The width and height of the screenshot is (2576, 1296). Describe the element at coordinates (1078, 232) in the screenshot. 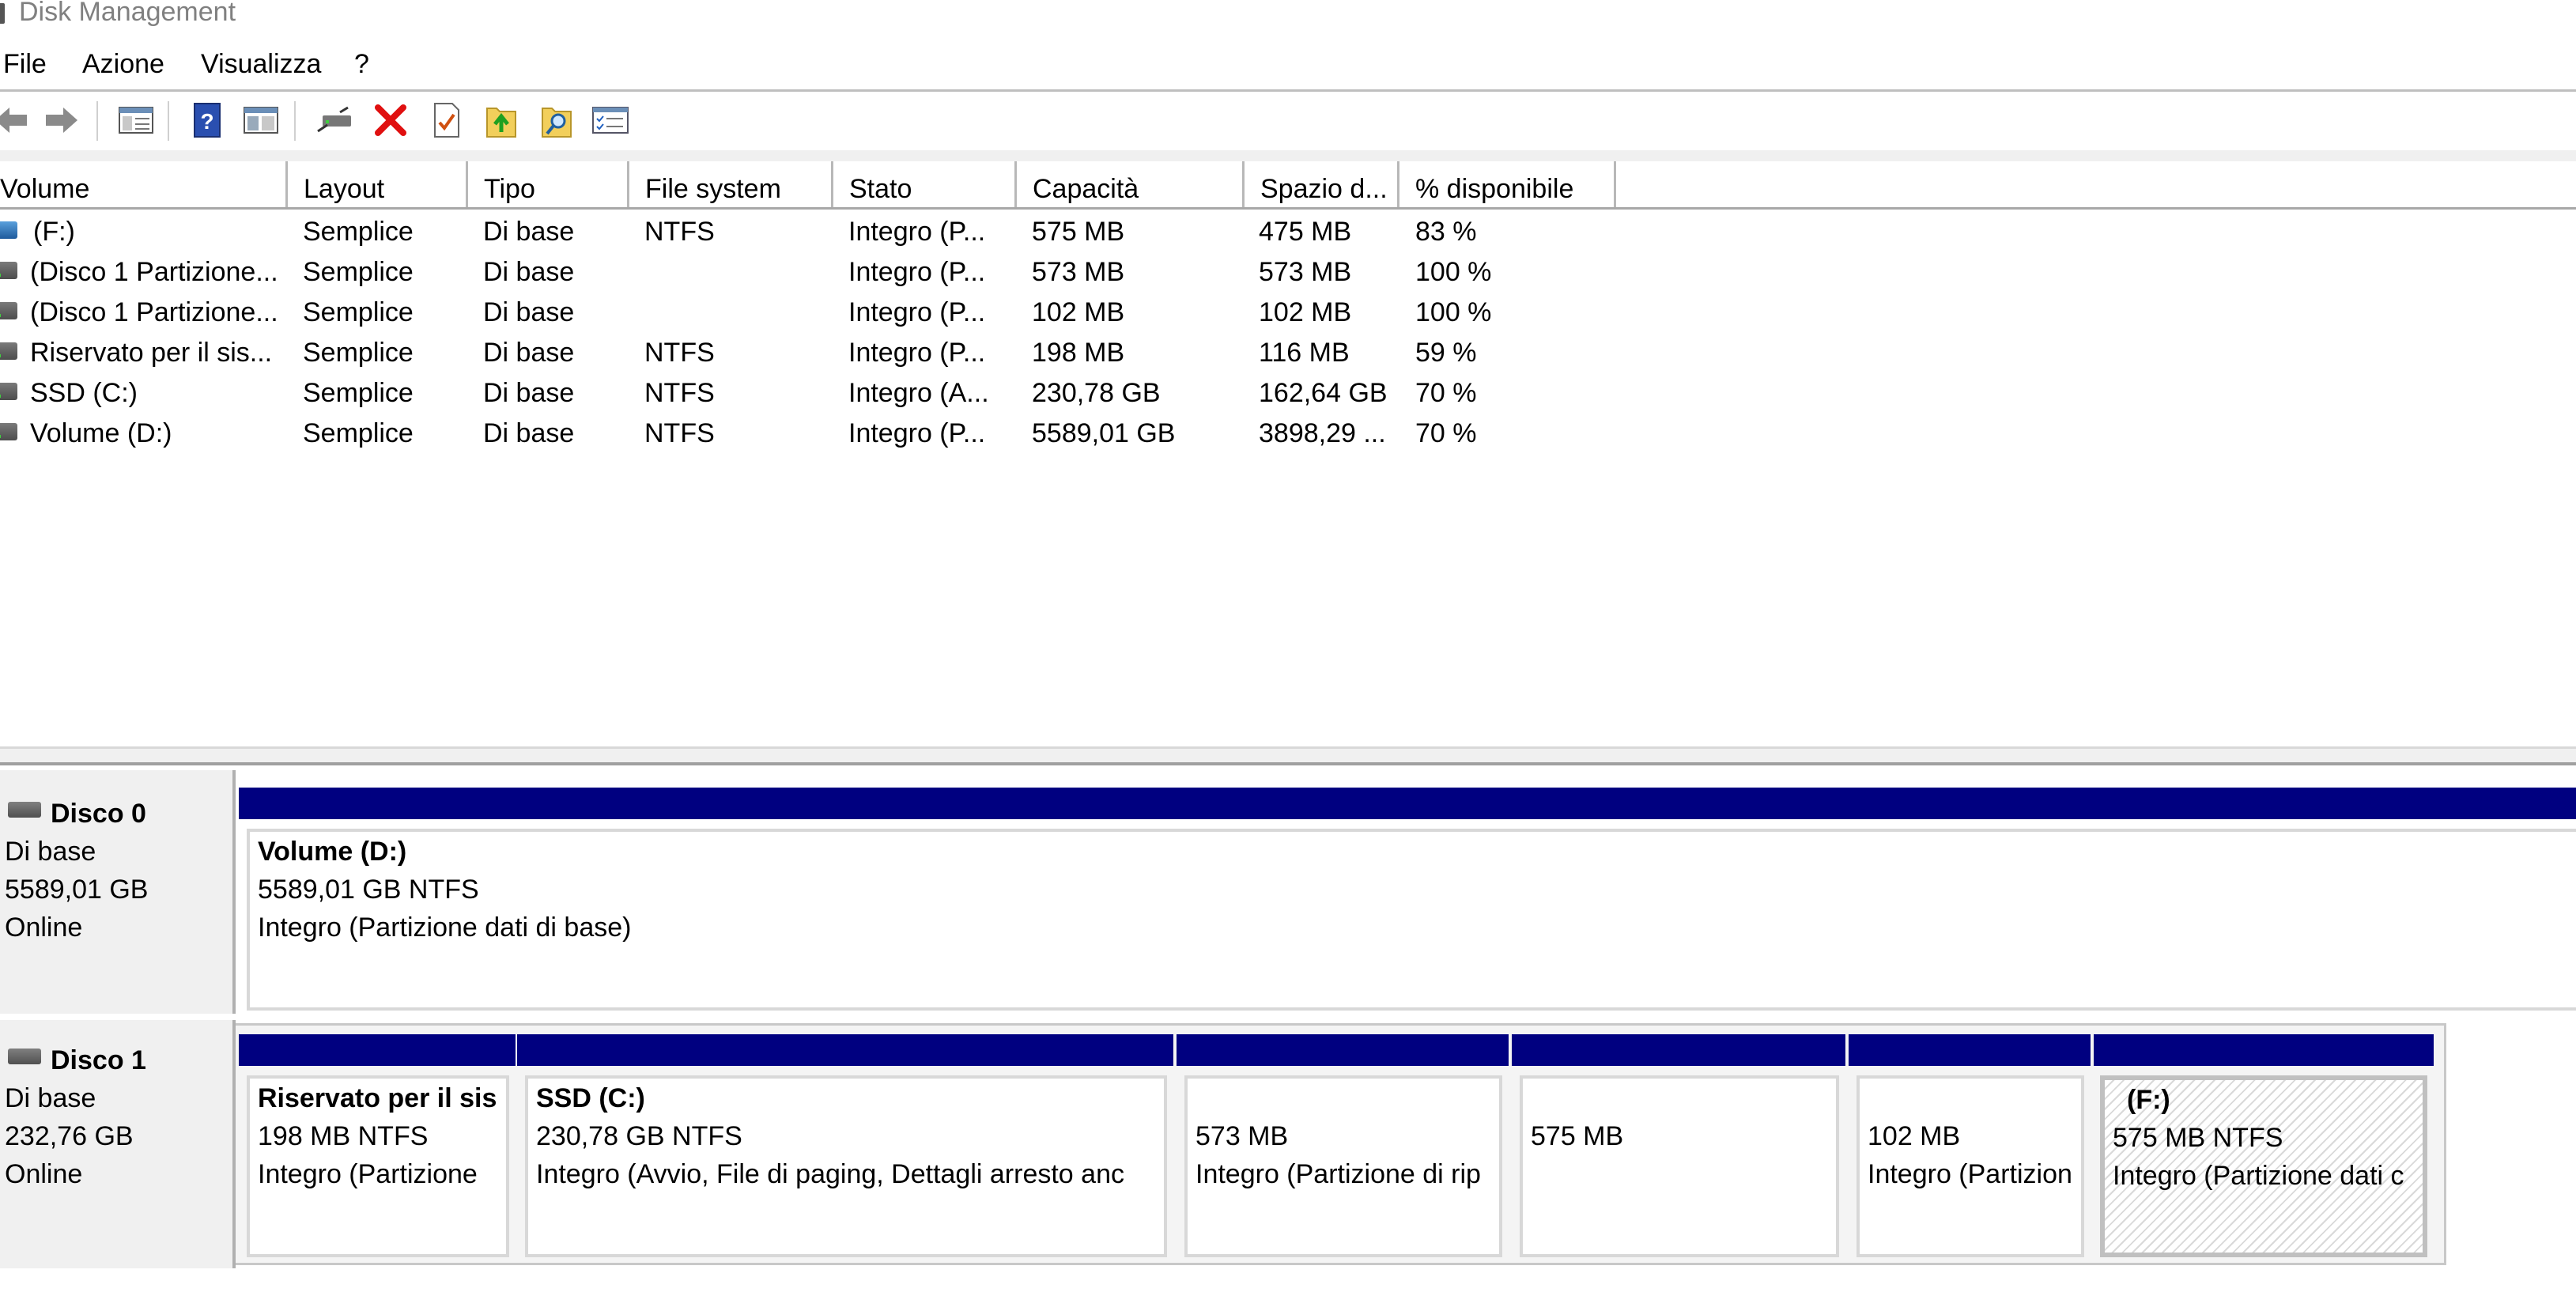

I see `cell-capacita: 575 MB` at that location.